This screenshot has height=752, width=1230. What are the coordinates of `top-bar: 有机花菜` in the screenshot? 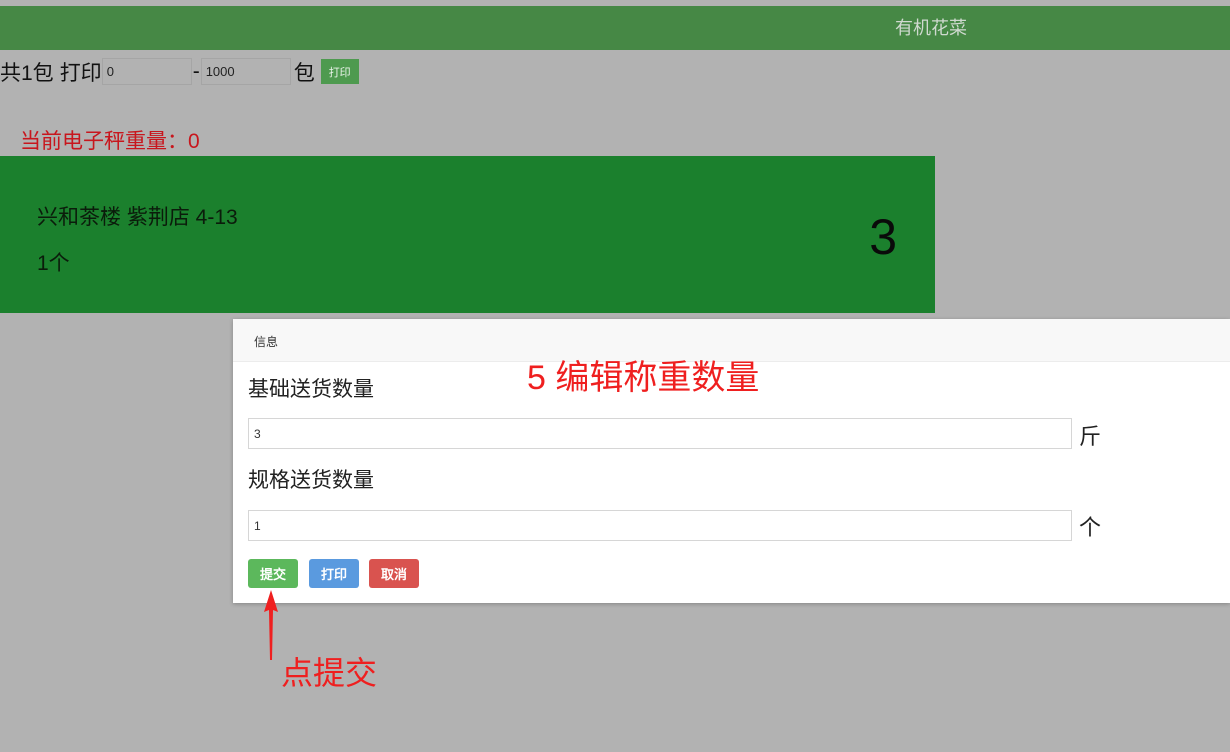 It's located at (615, 28).